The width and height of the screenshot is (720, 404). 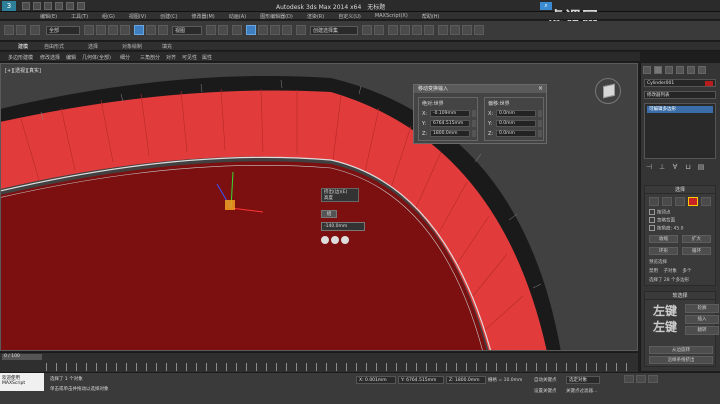 What do you see at coordinates (203, 16) in the screenshot?
I see `menu-item: 修改器(M)` at bounding box center [203, 16].